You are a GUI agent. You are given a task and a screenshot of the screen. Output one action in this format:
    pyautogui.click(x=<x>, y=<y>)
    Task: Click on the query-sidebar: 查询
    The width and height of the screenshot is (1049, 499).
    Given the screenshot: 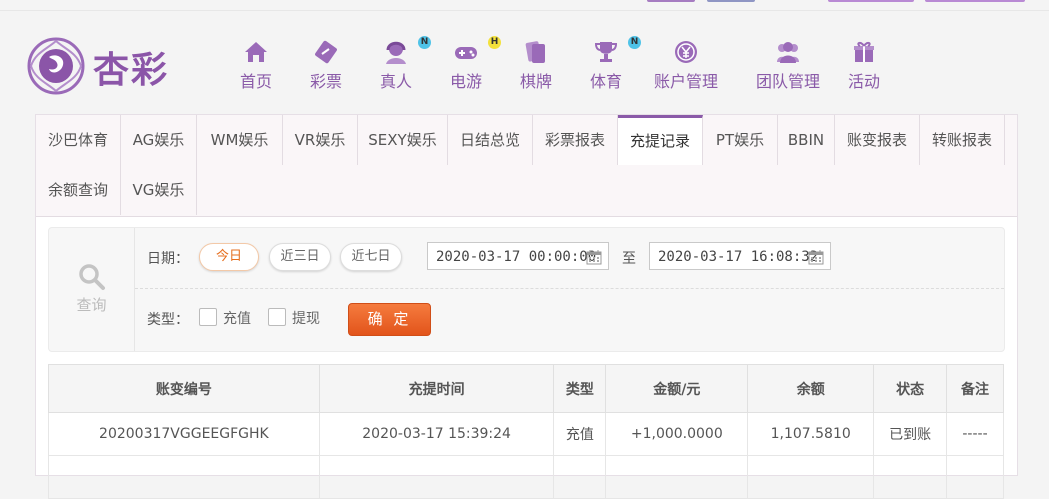 What is the action you would take?
    pyautogui.click(x=92, y=289)
    